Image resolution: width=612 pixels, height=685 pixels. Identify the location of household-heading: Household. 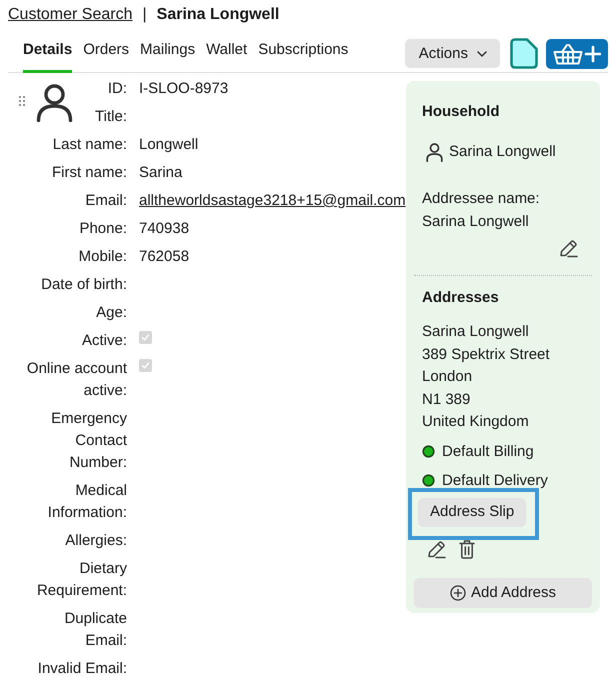
(461, 112).